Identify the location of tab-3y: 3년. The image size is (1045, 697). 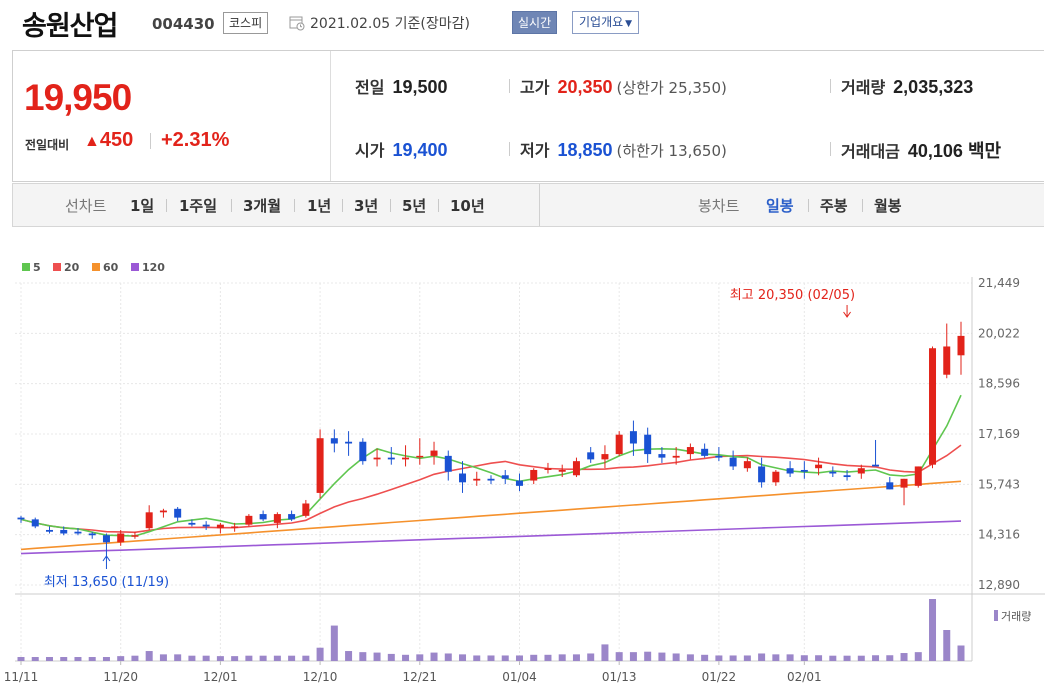
(366, 205).